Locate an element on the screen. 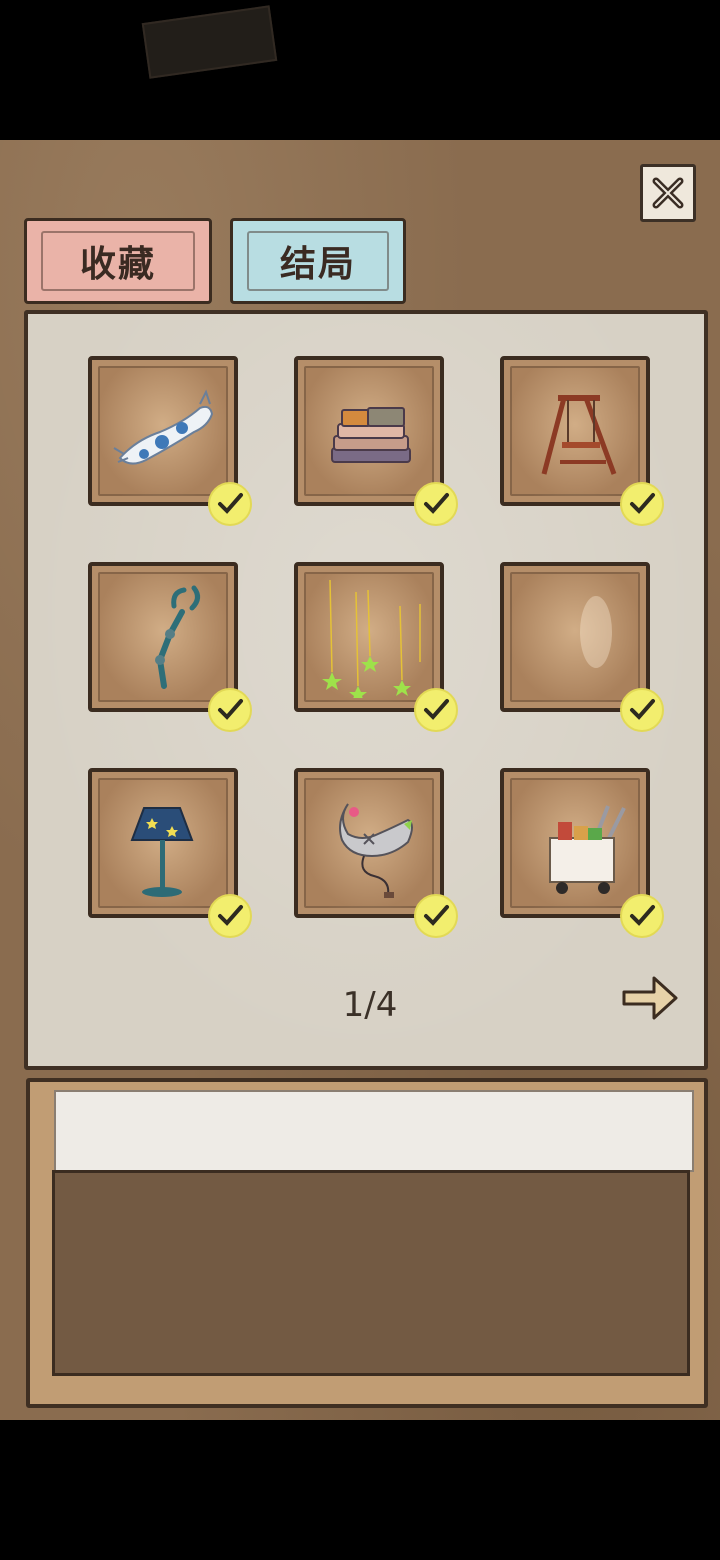 This screenshot has height=1560, width=720. grabber-claw-icon is located at coordinates (177, 637).